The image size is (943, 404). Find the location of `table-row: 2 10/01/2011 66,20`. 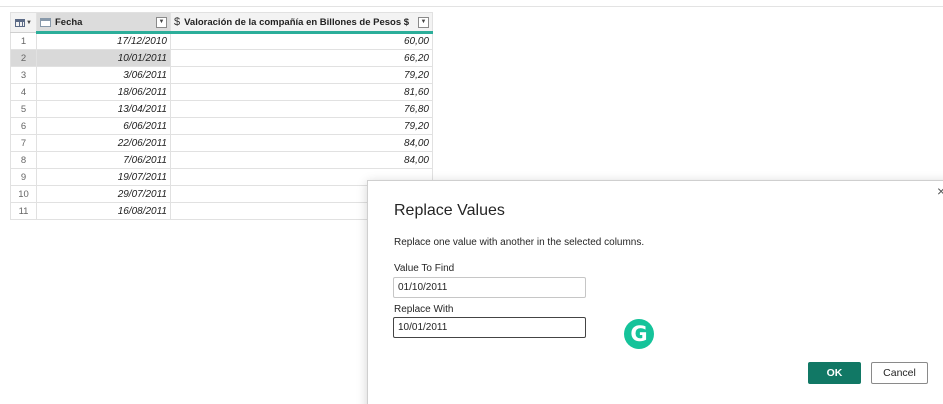

table-row: 2 10/01/2011 66,20 is located at coordinates (221, 58).